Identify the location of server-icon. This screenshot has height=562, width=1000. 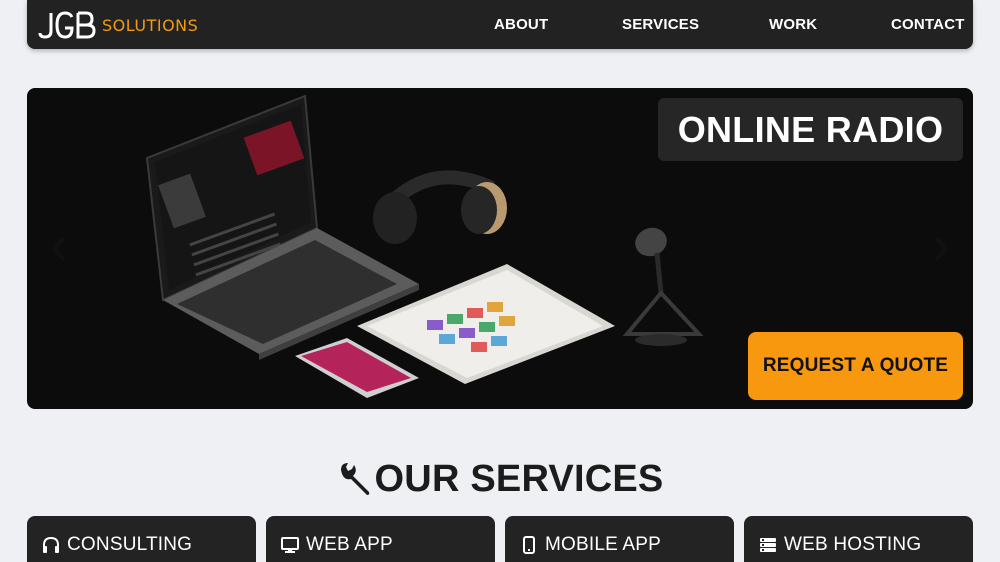
(768, 545).